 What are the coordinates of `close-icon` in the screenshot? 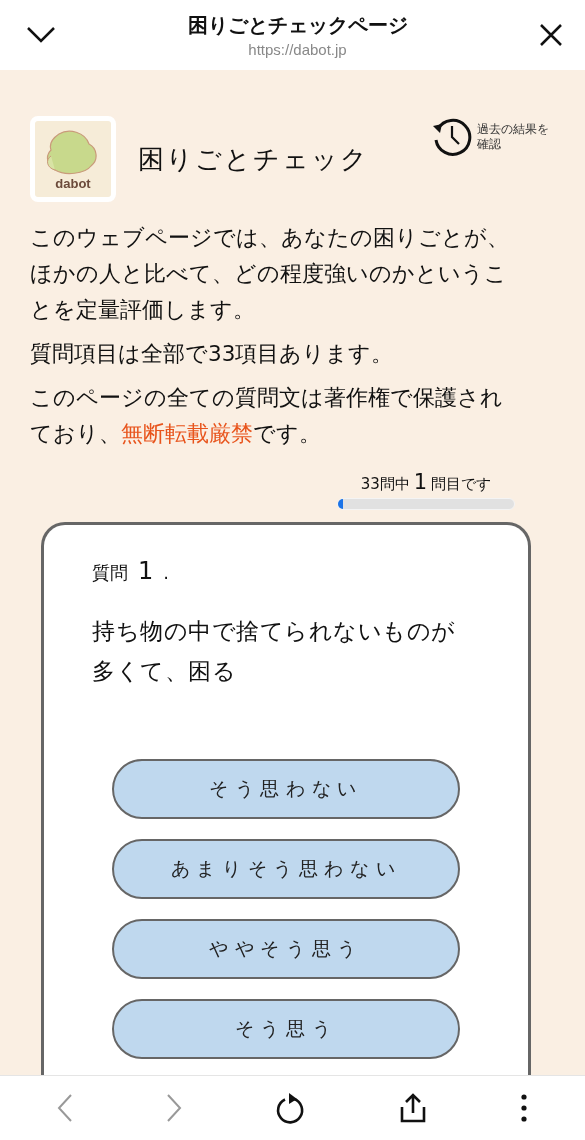 It's located at (551, 35).